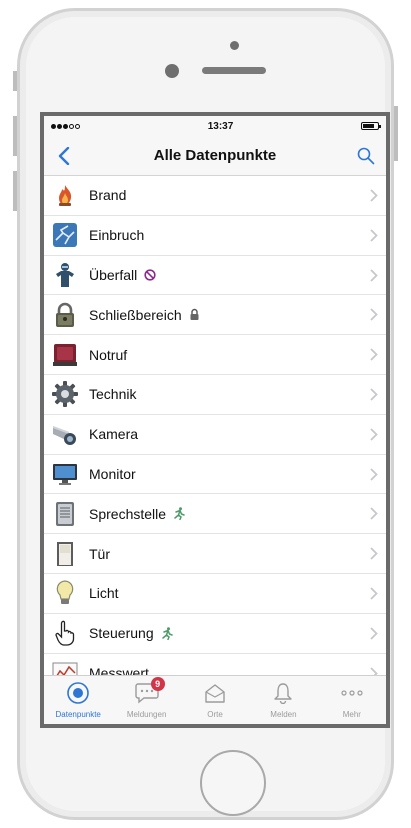 The image size is (411, 828). Describe the element at coordinates (215, 514) in the screenshot. I see `list-item-sprechstelle: Sprechstelle` at that location.